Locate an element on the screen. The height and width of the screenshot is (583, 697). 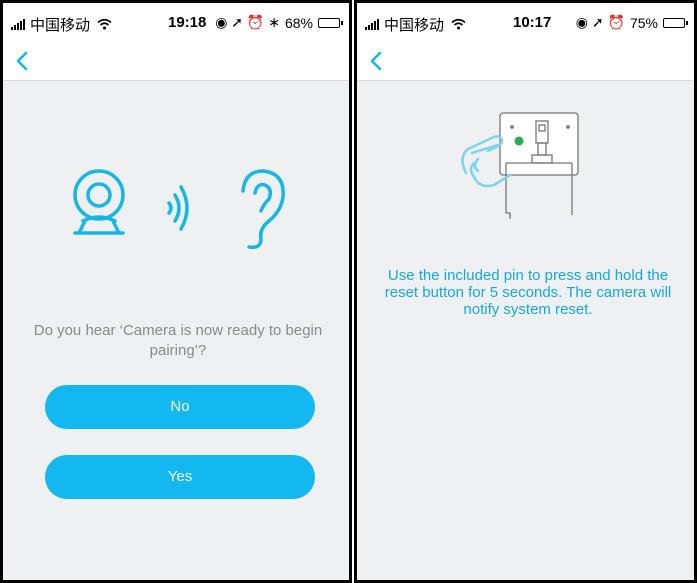
no-button: No is located at coordinates (180, 407).